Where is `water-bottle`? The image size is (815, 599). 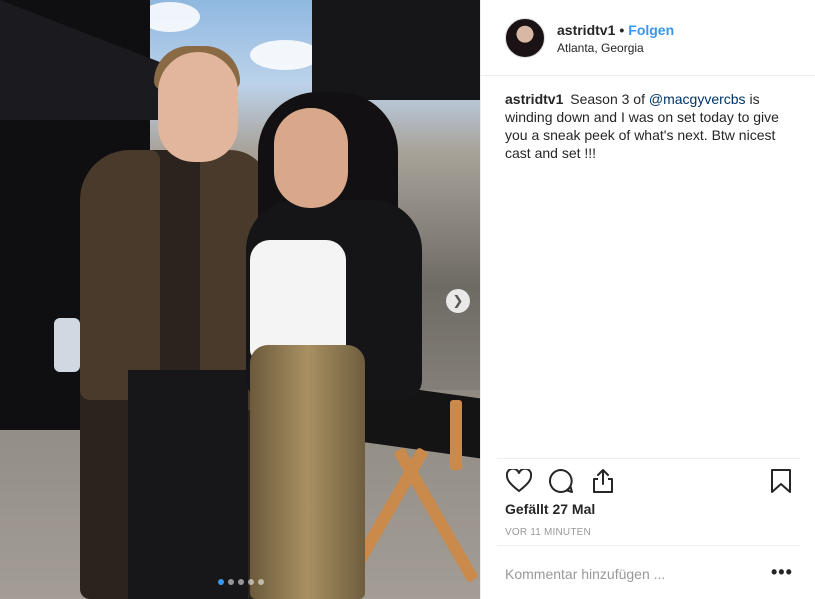
water-bottle is located at coordinates (67, 345).